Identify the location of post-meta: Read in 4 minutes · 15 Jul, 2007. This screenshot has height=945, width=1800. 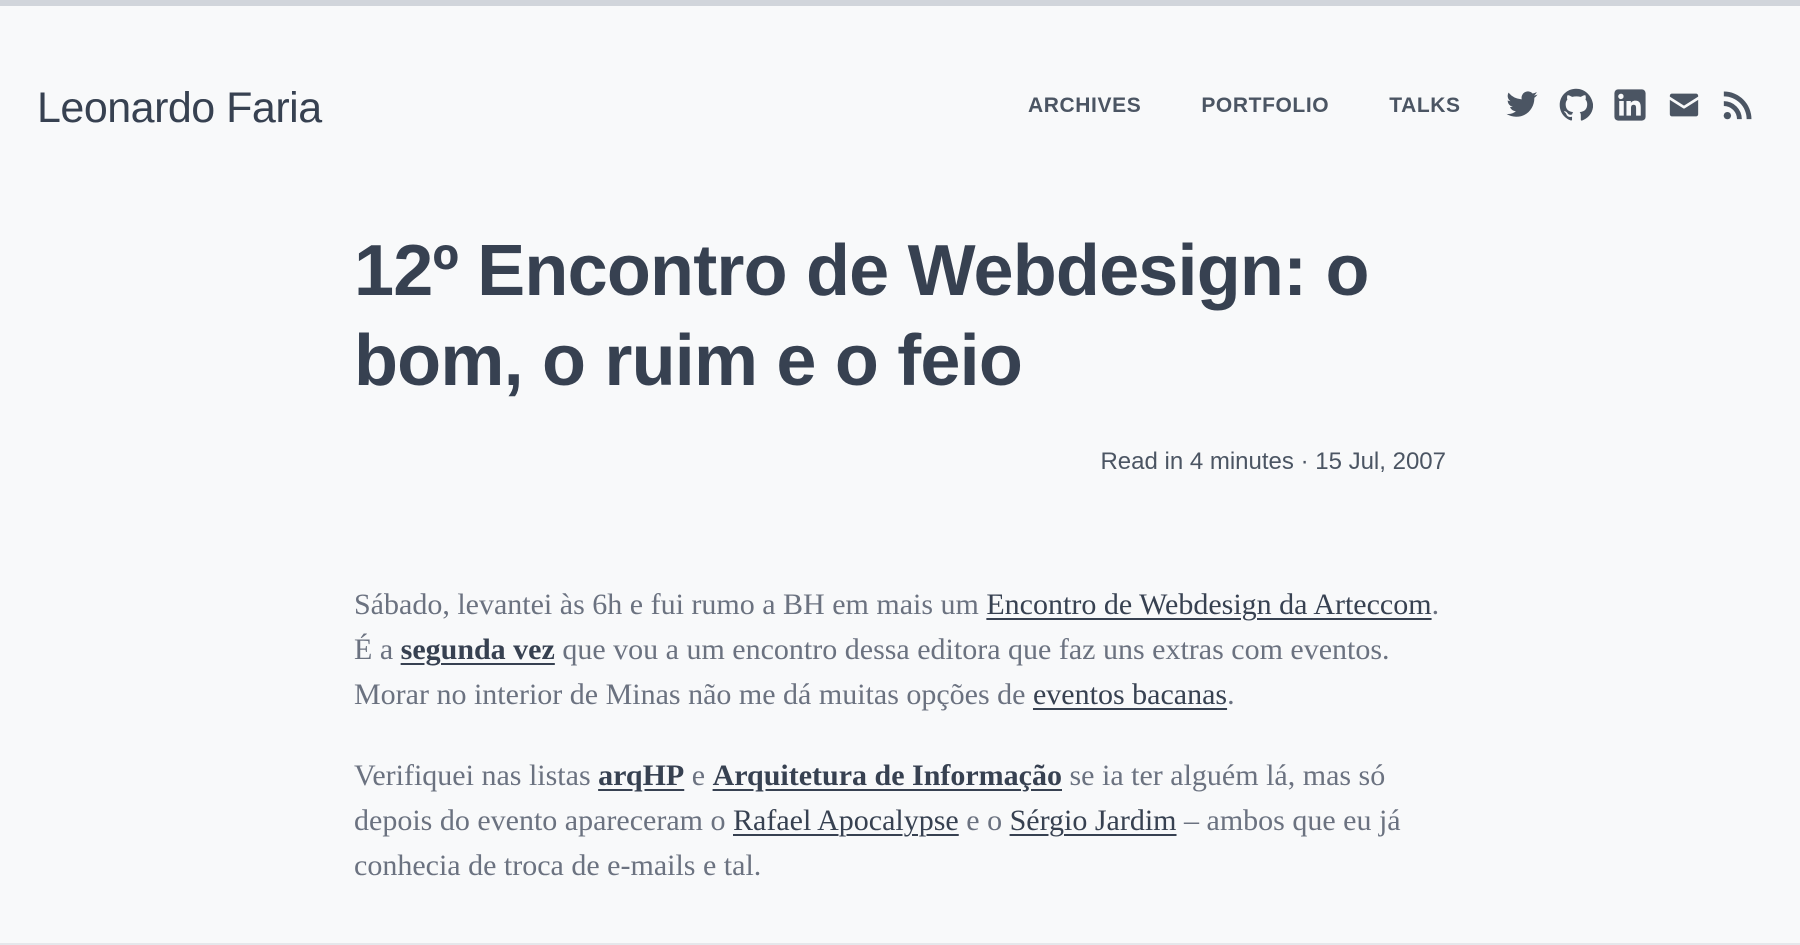
(1273, 461).